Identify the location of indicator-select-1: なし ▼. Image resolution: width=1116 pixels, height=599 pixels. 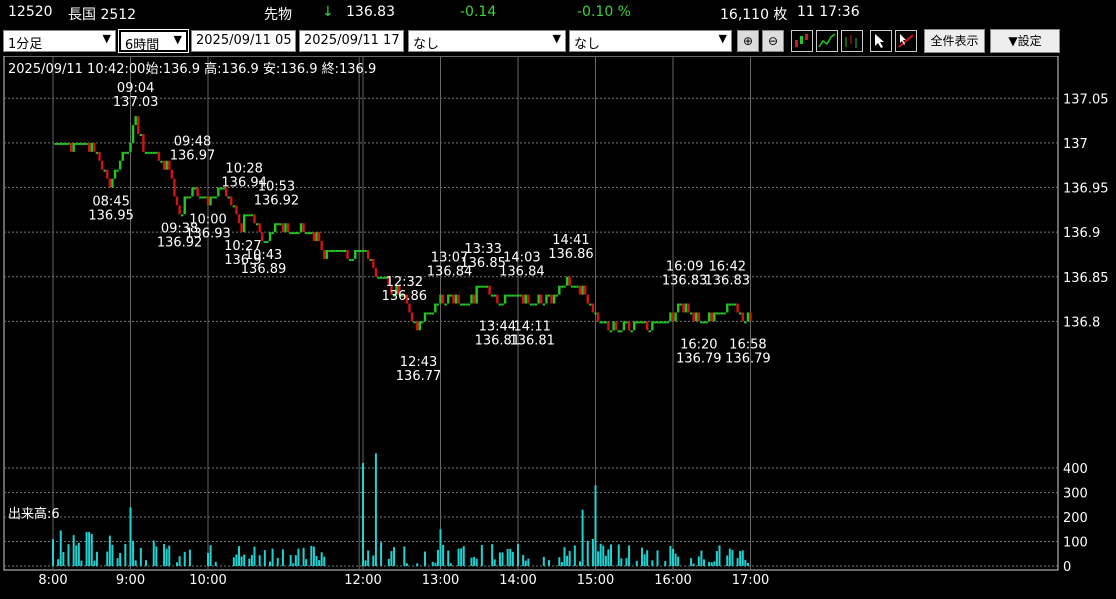
(487, 41).